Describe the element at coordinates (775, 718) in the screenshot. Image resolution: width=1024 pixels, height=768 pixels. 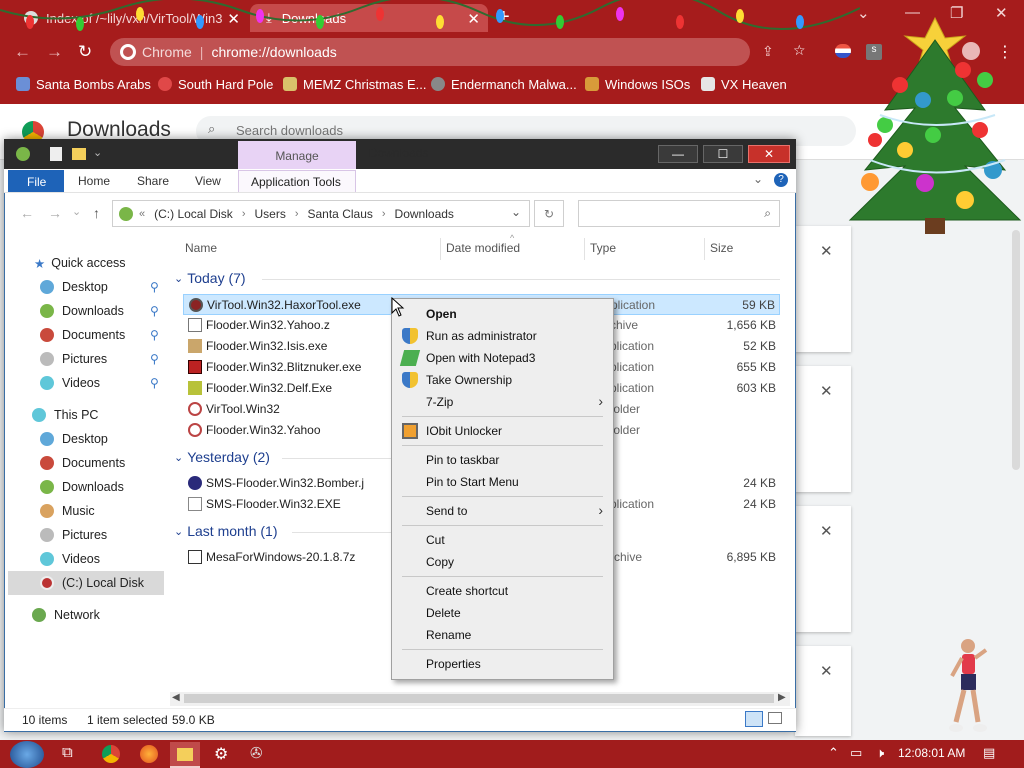
I see `large-icons-view-icon` at that location.